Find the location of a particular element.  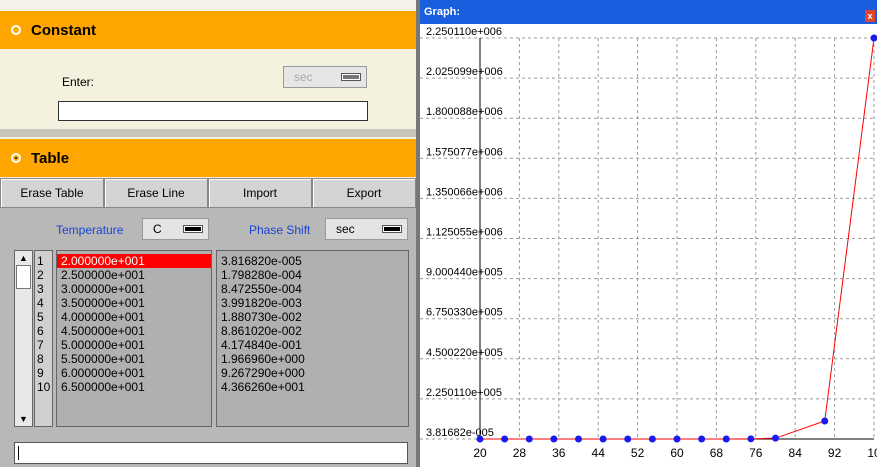

temperature-cell: 3.000000e+001 is located at coordinates (134, 289).